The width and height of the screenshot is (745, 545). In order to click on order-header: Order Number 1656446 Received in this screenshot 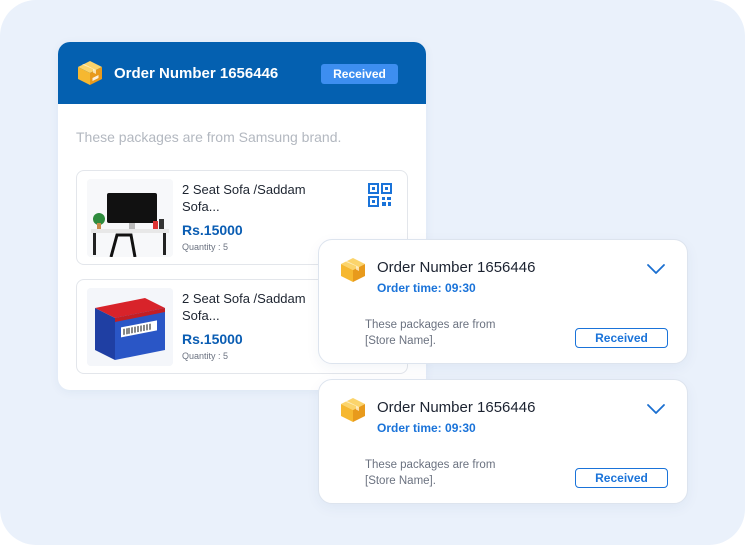, I will do `click(242, 73)`.